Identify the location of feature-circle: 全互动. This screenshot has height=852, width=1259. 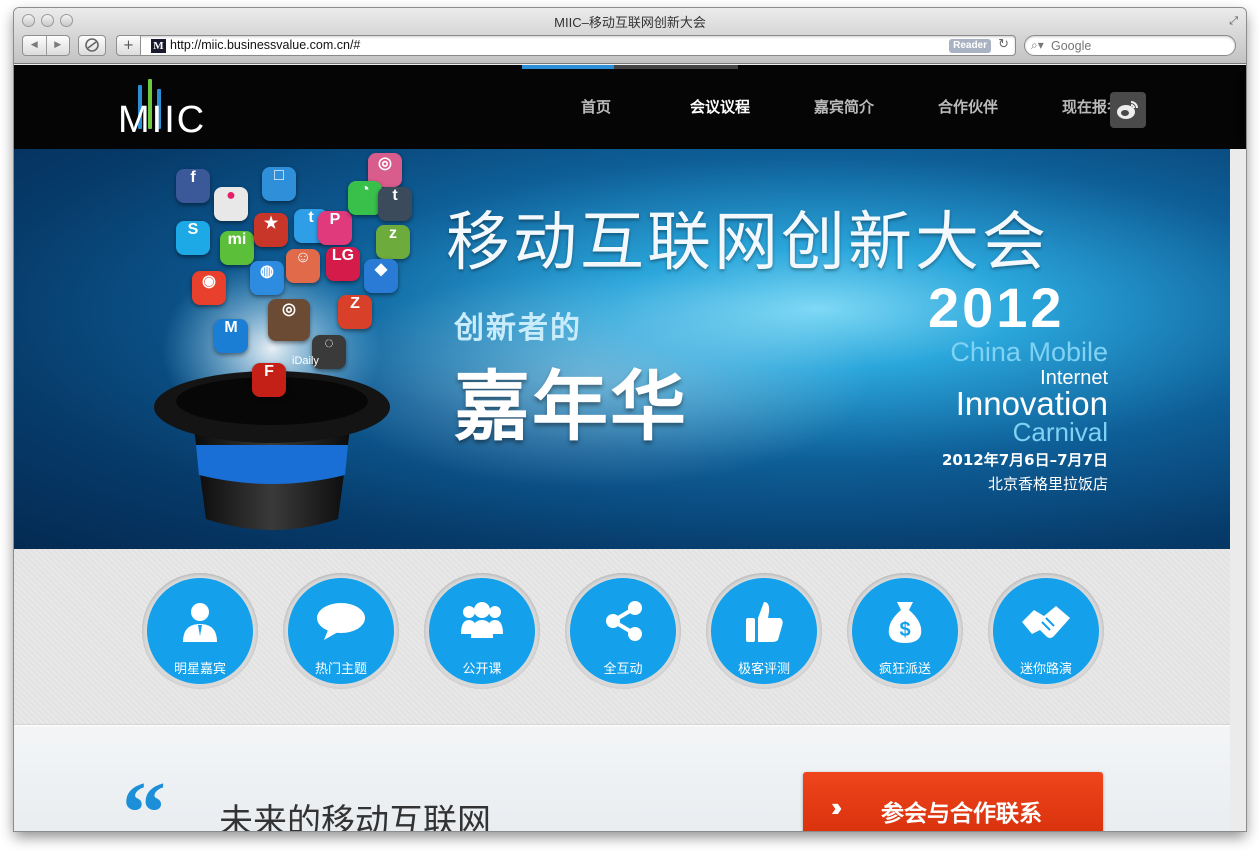
(623, 631).